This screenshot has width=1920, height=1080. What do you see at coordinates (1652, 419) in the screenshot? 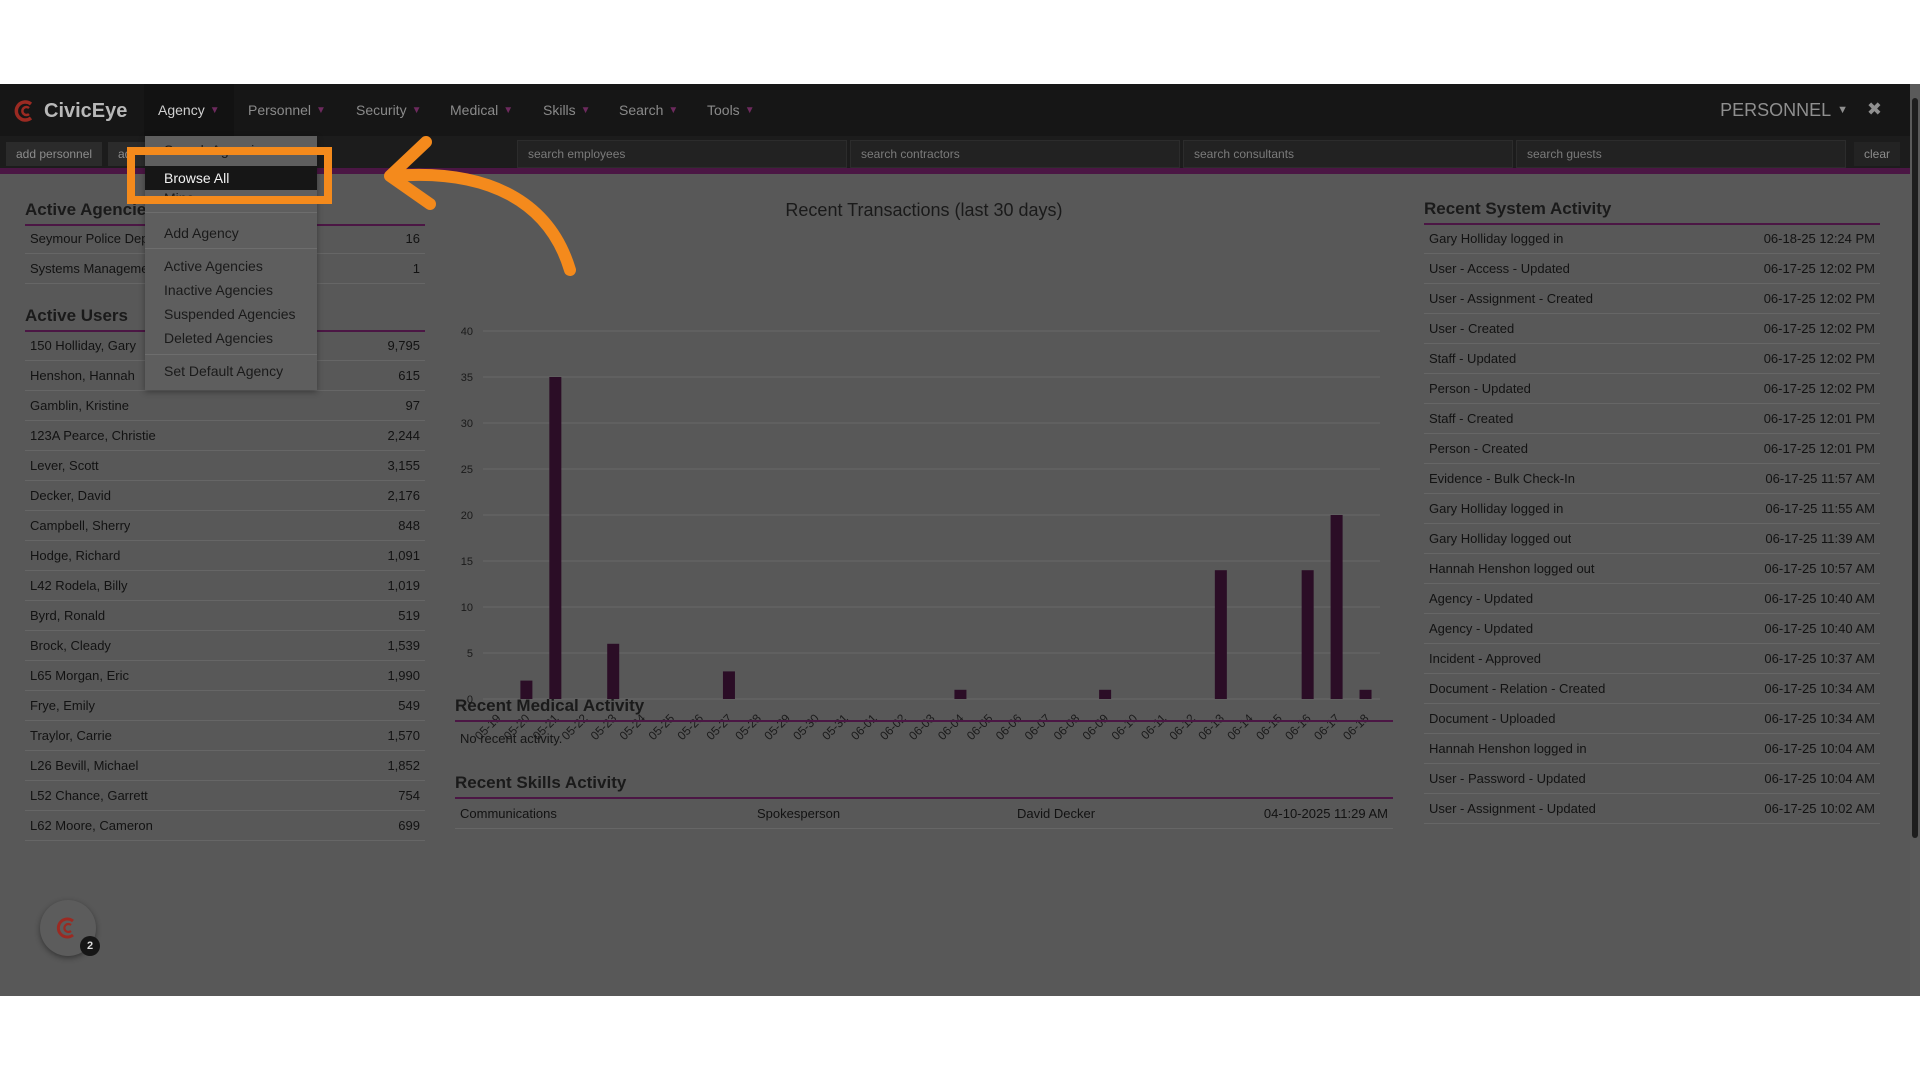
I see `activity-row: Staff - Created 06-17-25 12:01 PM` at bounding box center [1652, 419].